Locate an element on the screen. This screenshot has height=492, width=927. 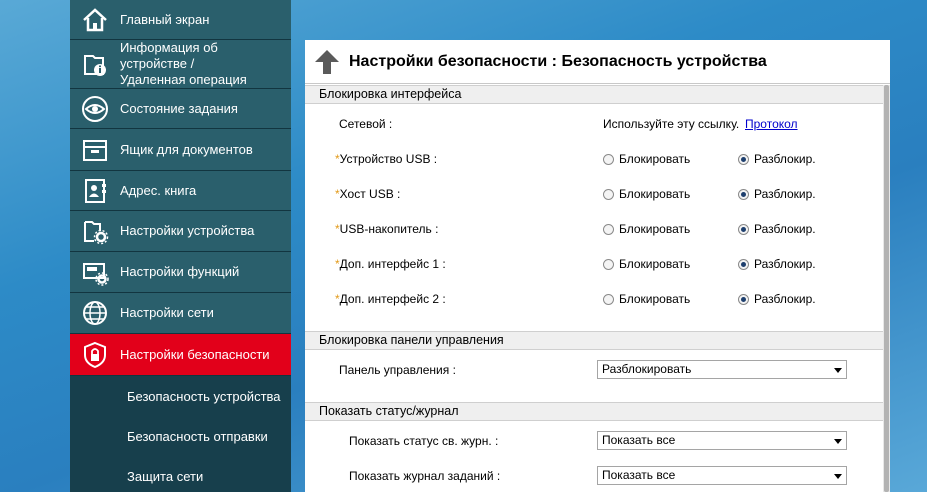
interface-row-label: *Доп. интерфейс 2 : is located at coordinates (390, 299).